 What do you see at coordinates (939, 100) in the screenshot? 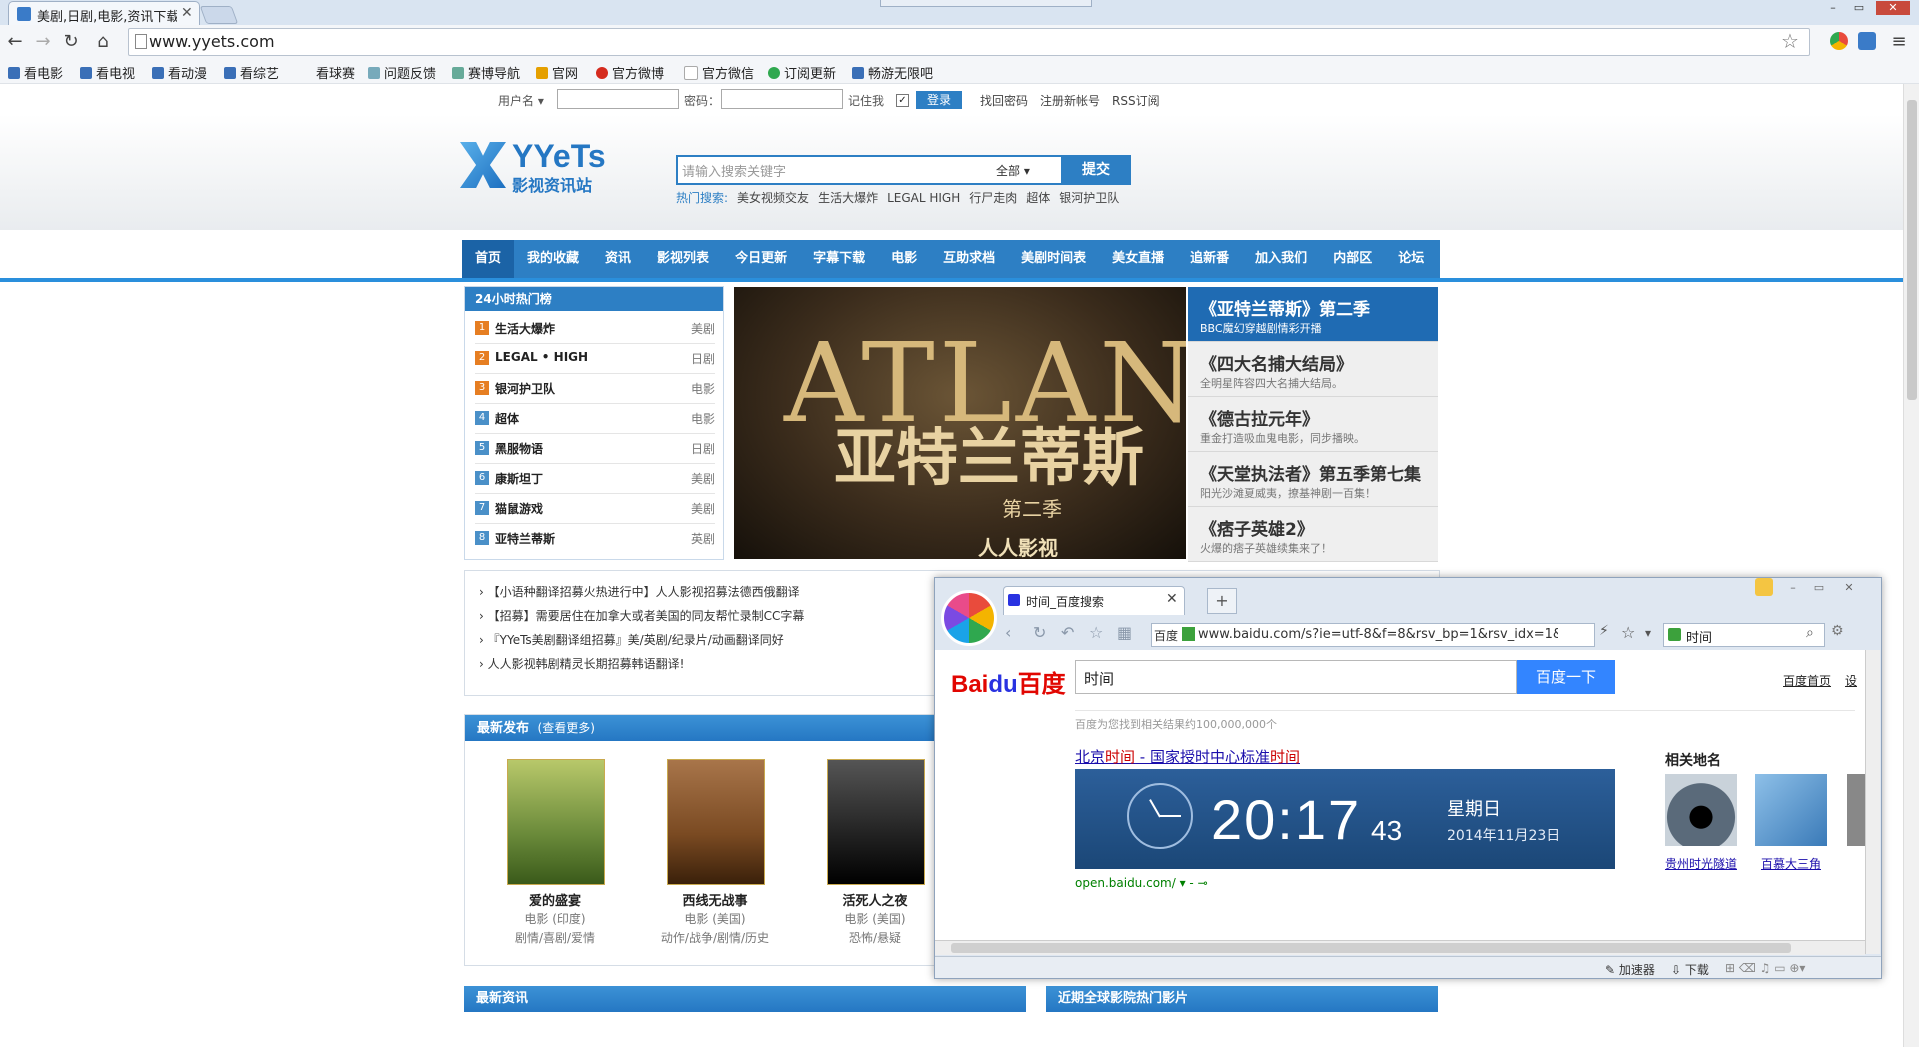
I see `login-button: 登录` at bounding box center [939, 100].